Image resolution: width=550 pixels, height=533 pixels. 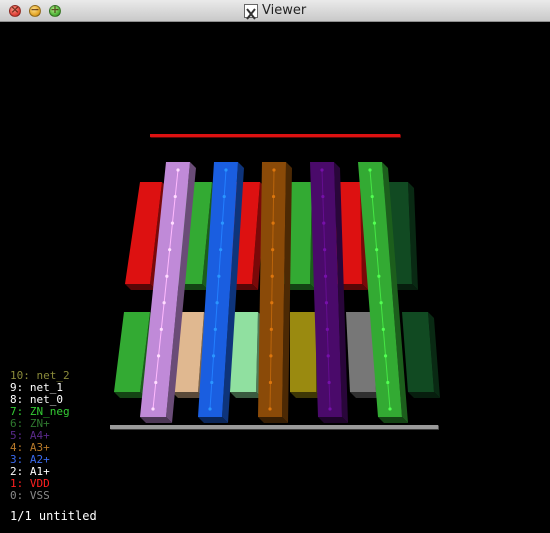 I want to click on minimize-button: −, so click(x=35, y=10).